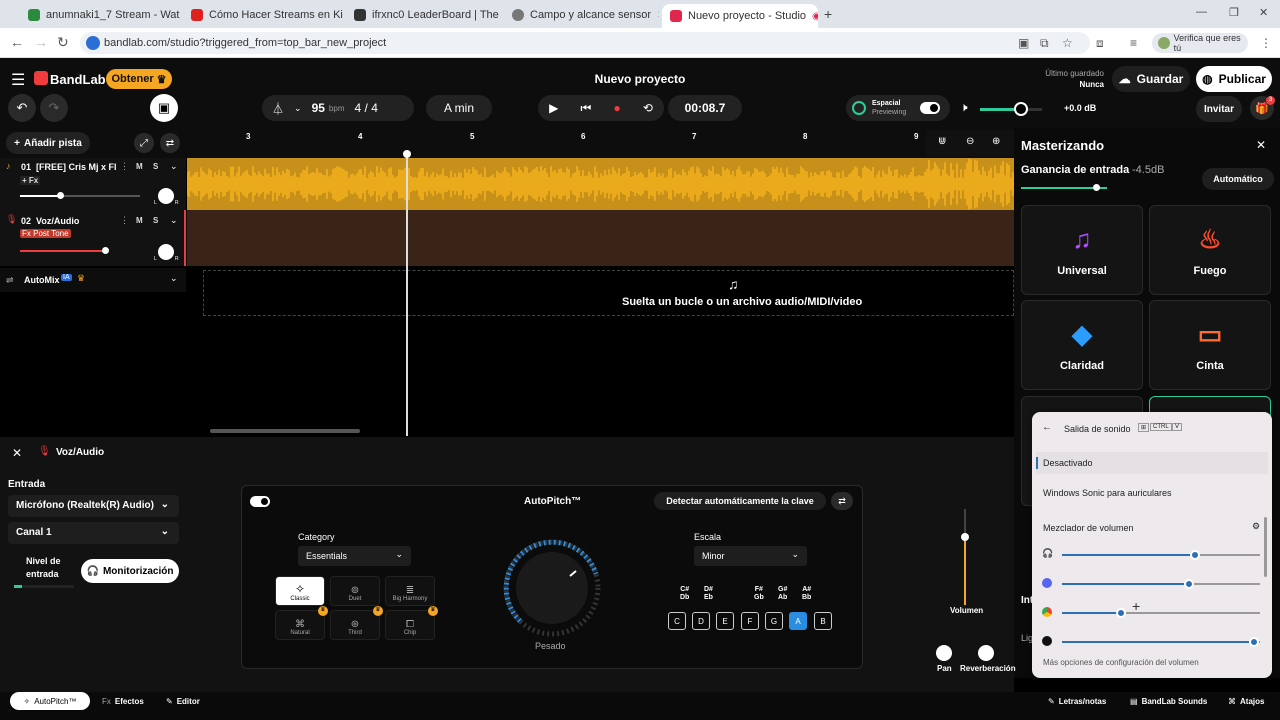 This screenshot has height=720, width=1280. I want to click on more-menu-icon: ⋮, so click(1266, 43).